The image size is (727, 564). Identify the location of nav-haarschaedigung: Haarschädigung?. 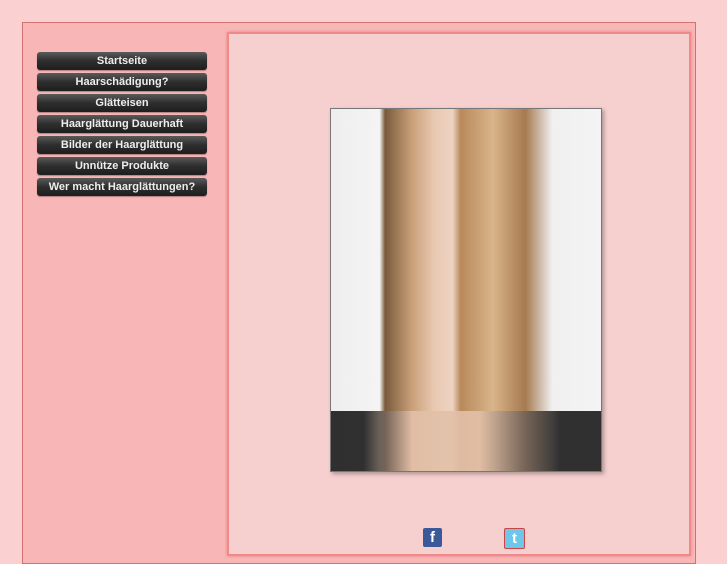
(122, 82).